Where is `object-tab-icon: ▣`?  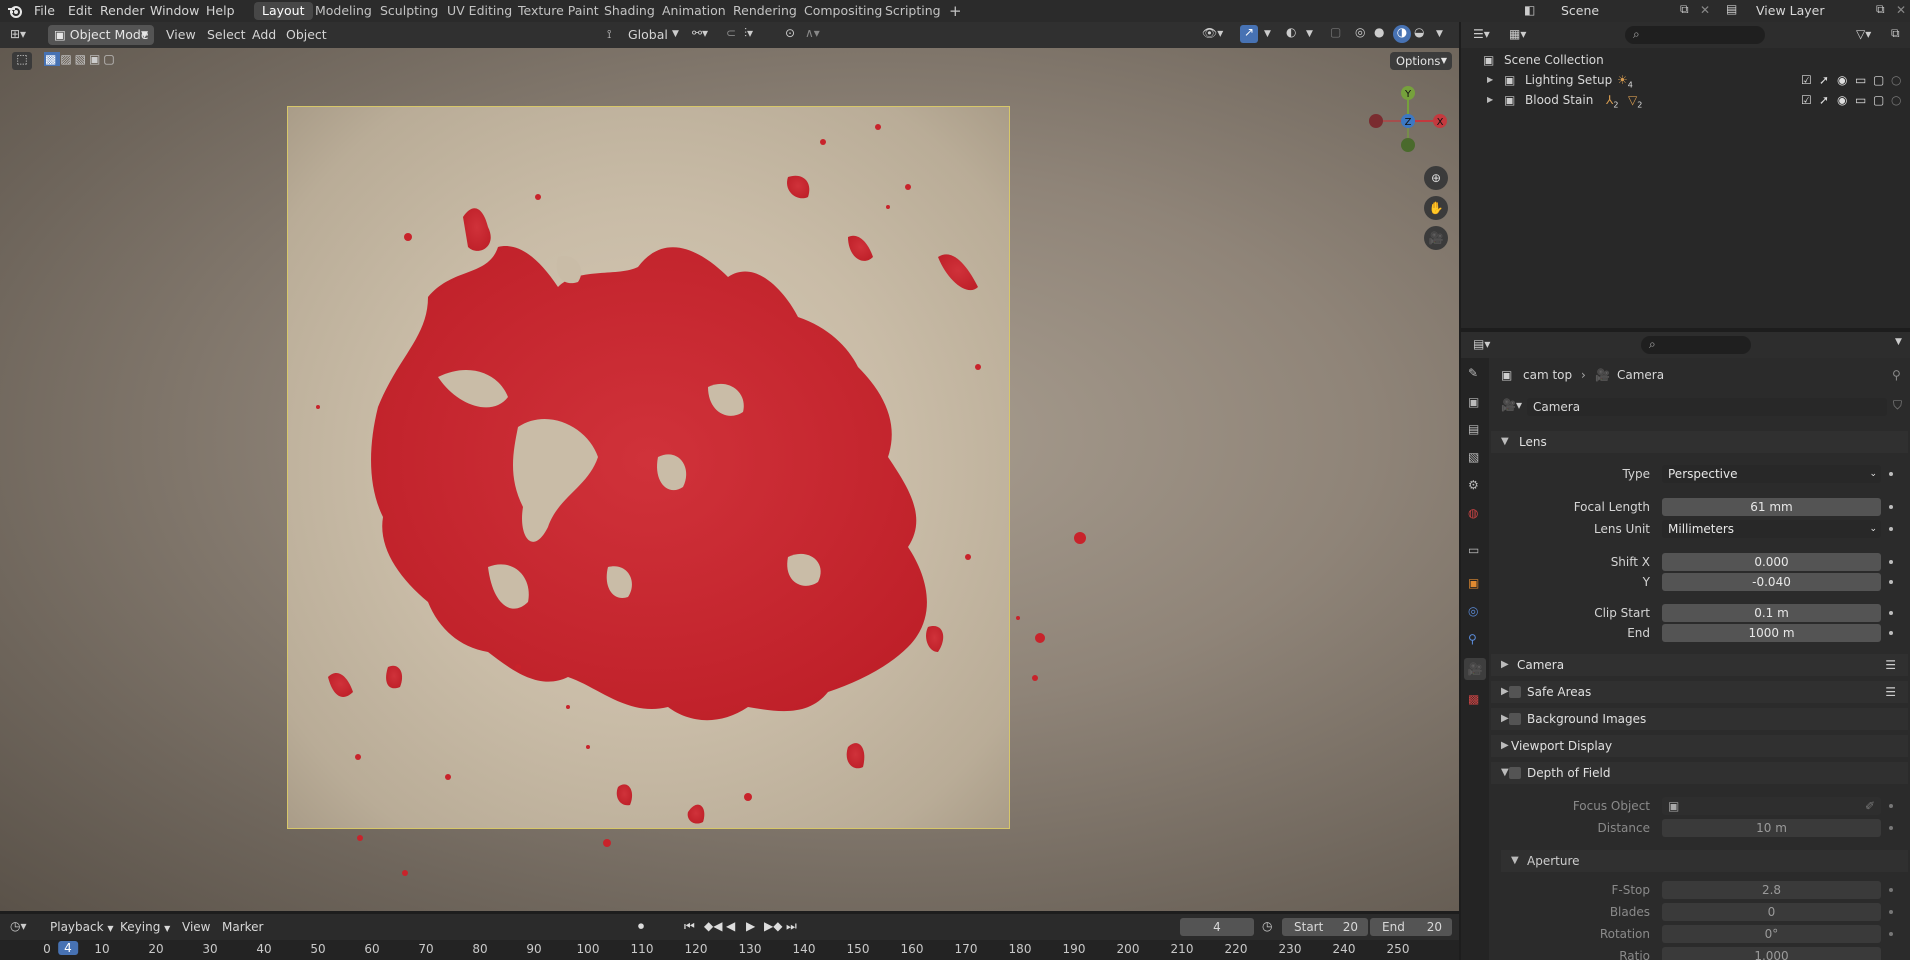
object-tab-icon: ▣ is located at coordinates (1473, 583).